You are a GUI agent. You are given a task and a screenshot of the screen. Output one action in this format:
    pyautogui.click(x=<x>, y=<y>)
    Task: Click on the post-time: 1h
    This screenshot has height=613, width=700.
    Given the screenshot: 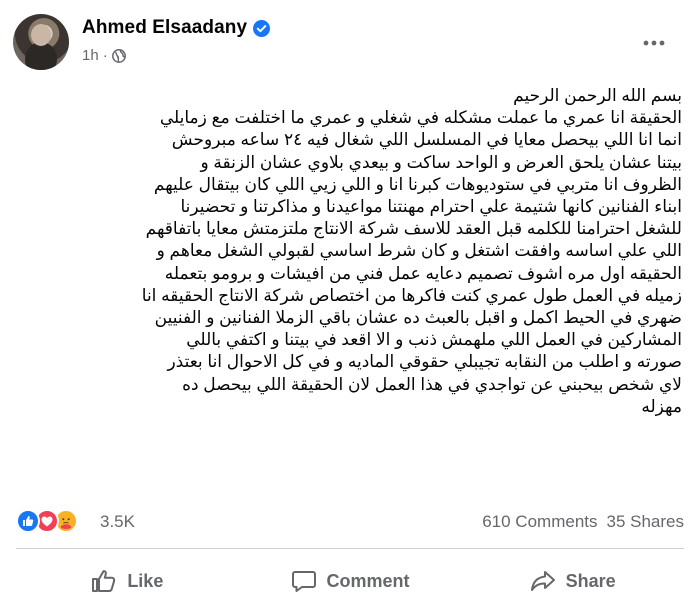 What is the action you would take?
    pyautogui.click(x=90, y=55)
    